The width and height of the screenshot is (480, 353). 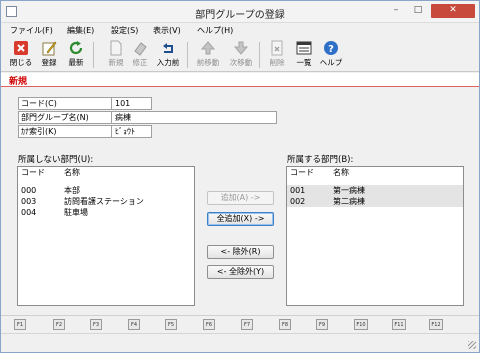 What do you see at coordinates (31, 30) in the screenshot?
I see `menu-file: ファイル(F)` at bounding box center [31, 30].